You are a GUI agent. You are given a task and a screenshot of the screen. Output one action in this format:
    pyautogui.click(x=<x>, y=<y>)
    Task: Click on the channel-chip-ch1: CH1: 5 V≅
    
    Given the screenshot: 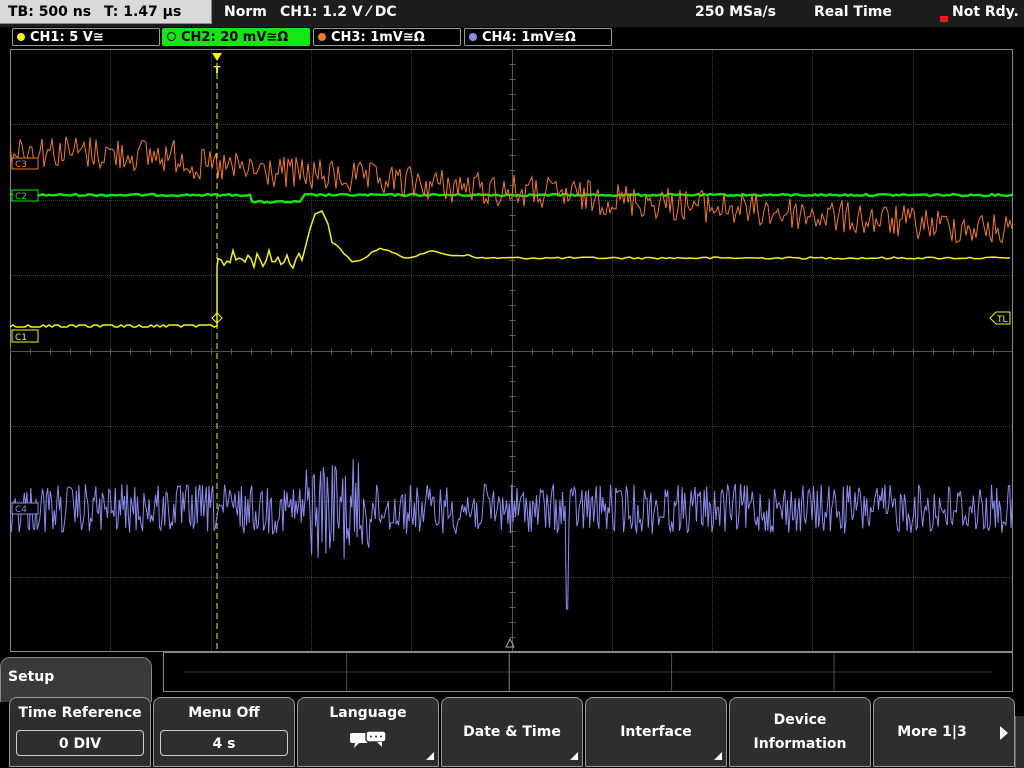 What is the action you would take?
    pyautogui.click(x=86, y=37)
    